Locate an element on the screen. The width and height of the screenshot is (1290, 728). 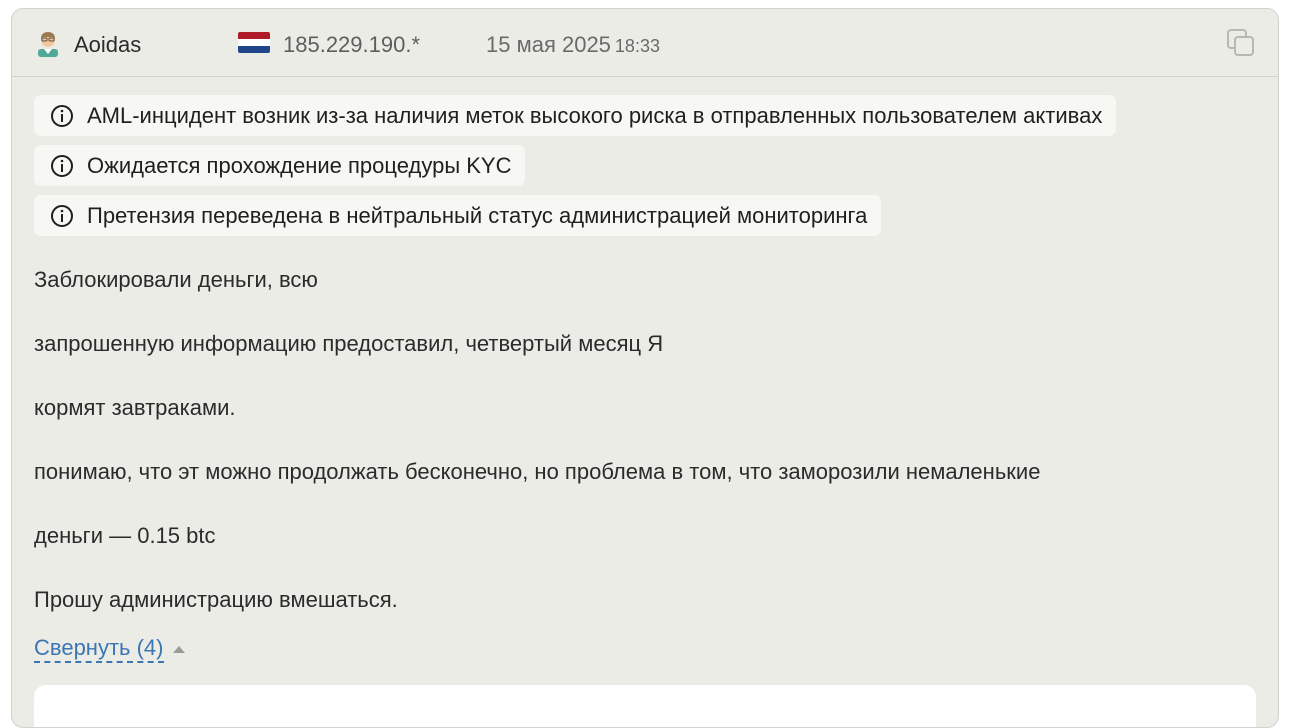
triangle-up-icon is located at coordinates (179, 649).